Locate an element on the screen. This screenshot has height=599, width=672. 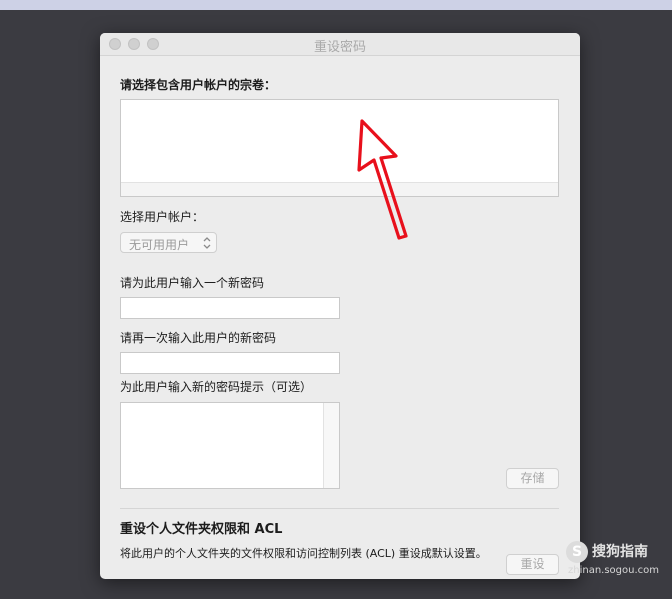
volume-list-label: 请选择包含用户帐户的宗卷： is located at coordinates (198, 85).